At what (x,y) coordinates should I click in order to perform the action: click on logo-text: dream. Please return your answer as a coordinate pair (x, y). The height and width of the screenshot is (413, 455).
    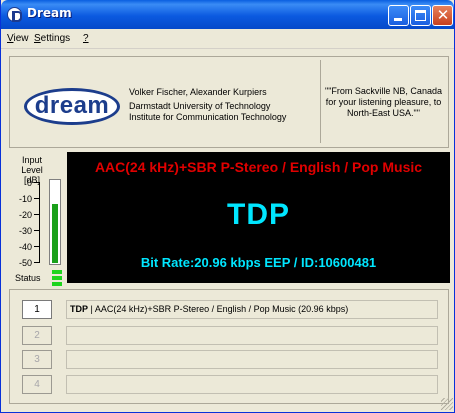
    Looking at the image, I should click on (72, 105).